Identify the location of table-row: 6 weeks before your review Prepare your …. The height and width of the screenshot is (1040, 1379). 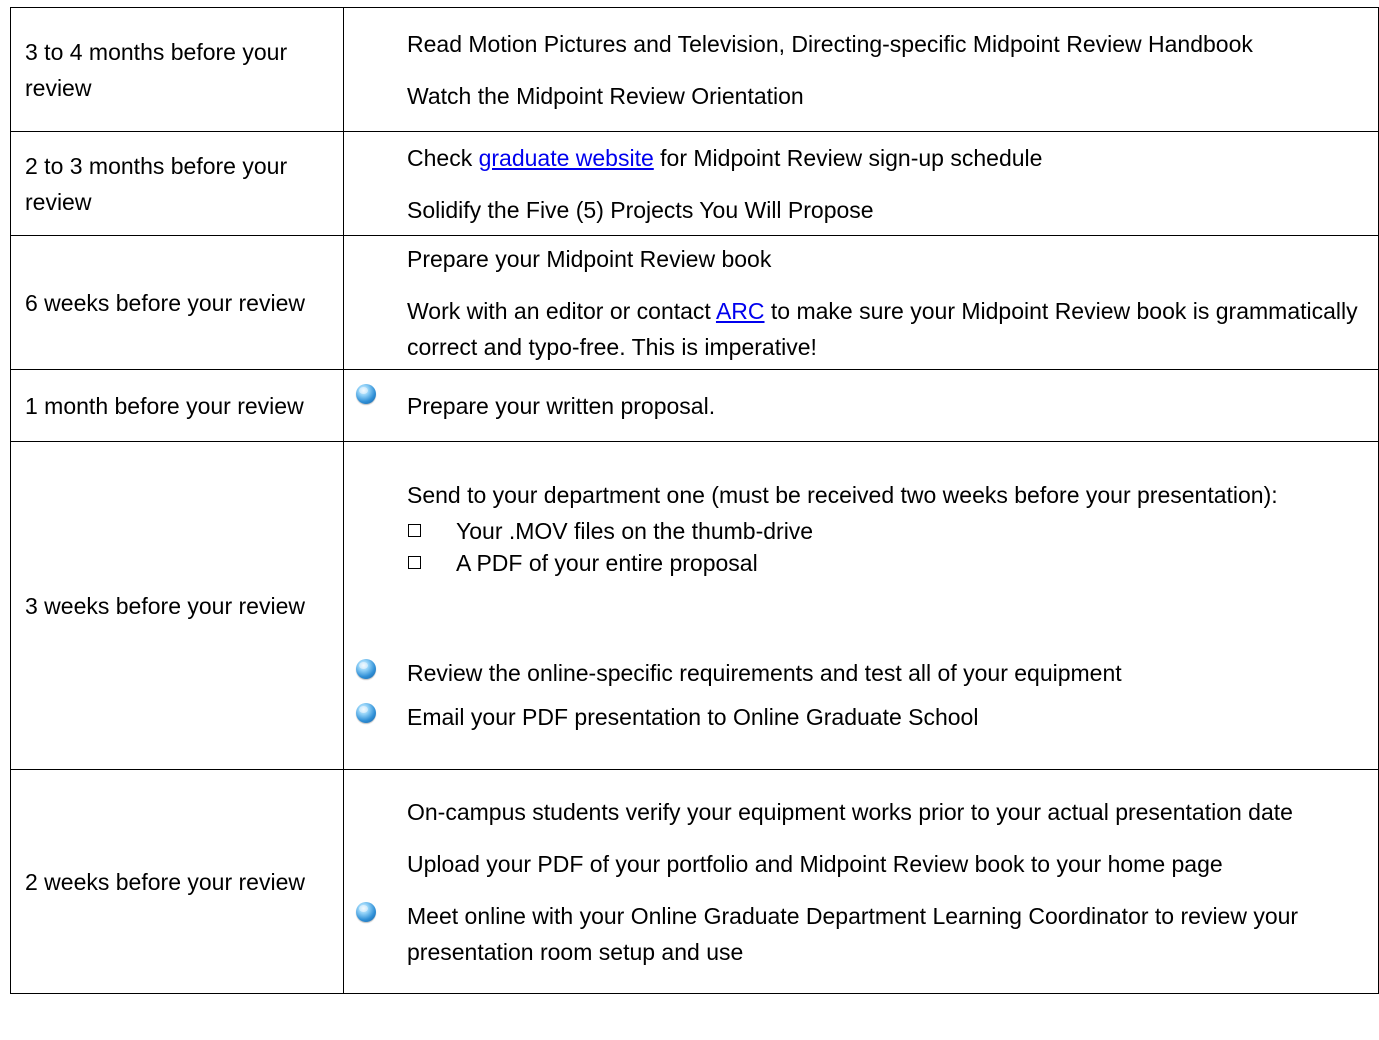
(694, 302).